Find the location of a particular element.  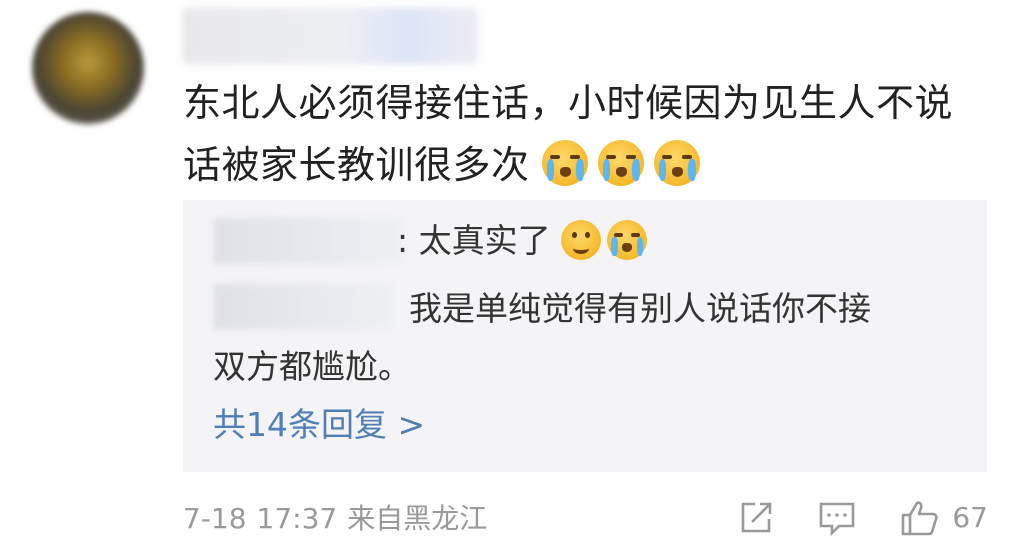

comment-location: 来自黑龙江 is located at coordinates (417, 518).